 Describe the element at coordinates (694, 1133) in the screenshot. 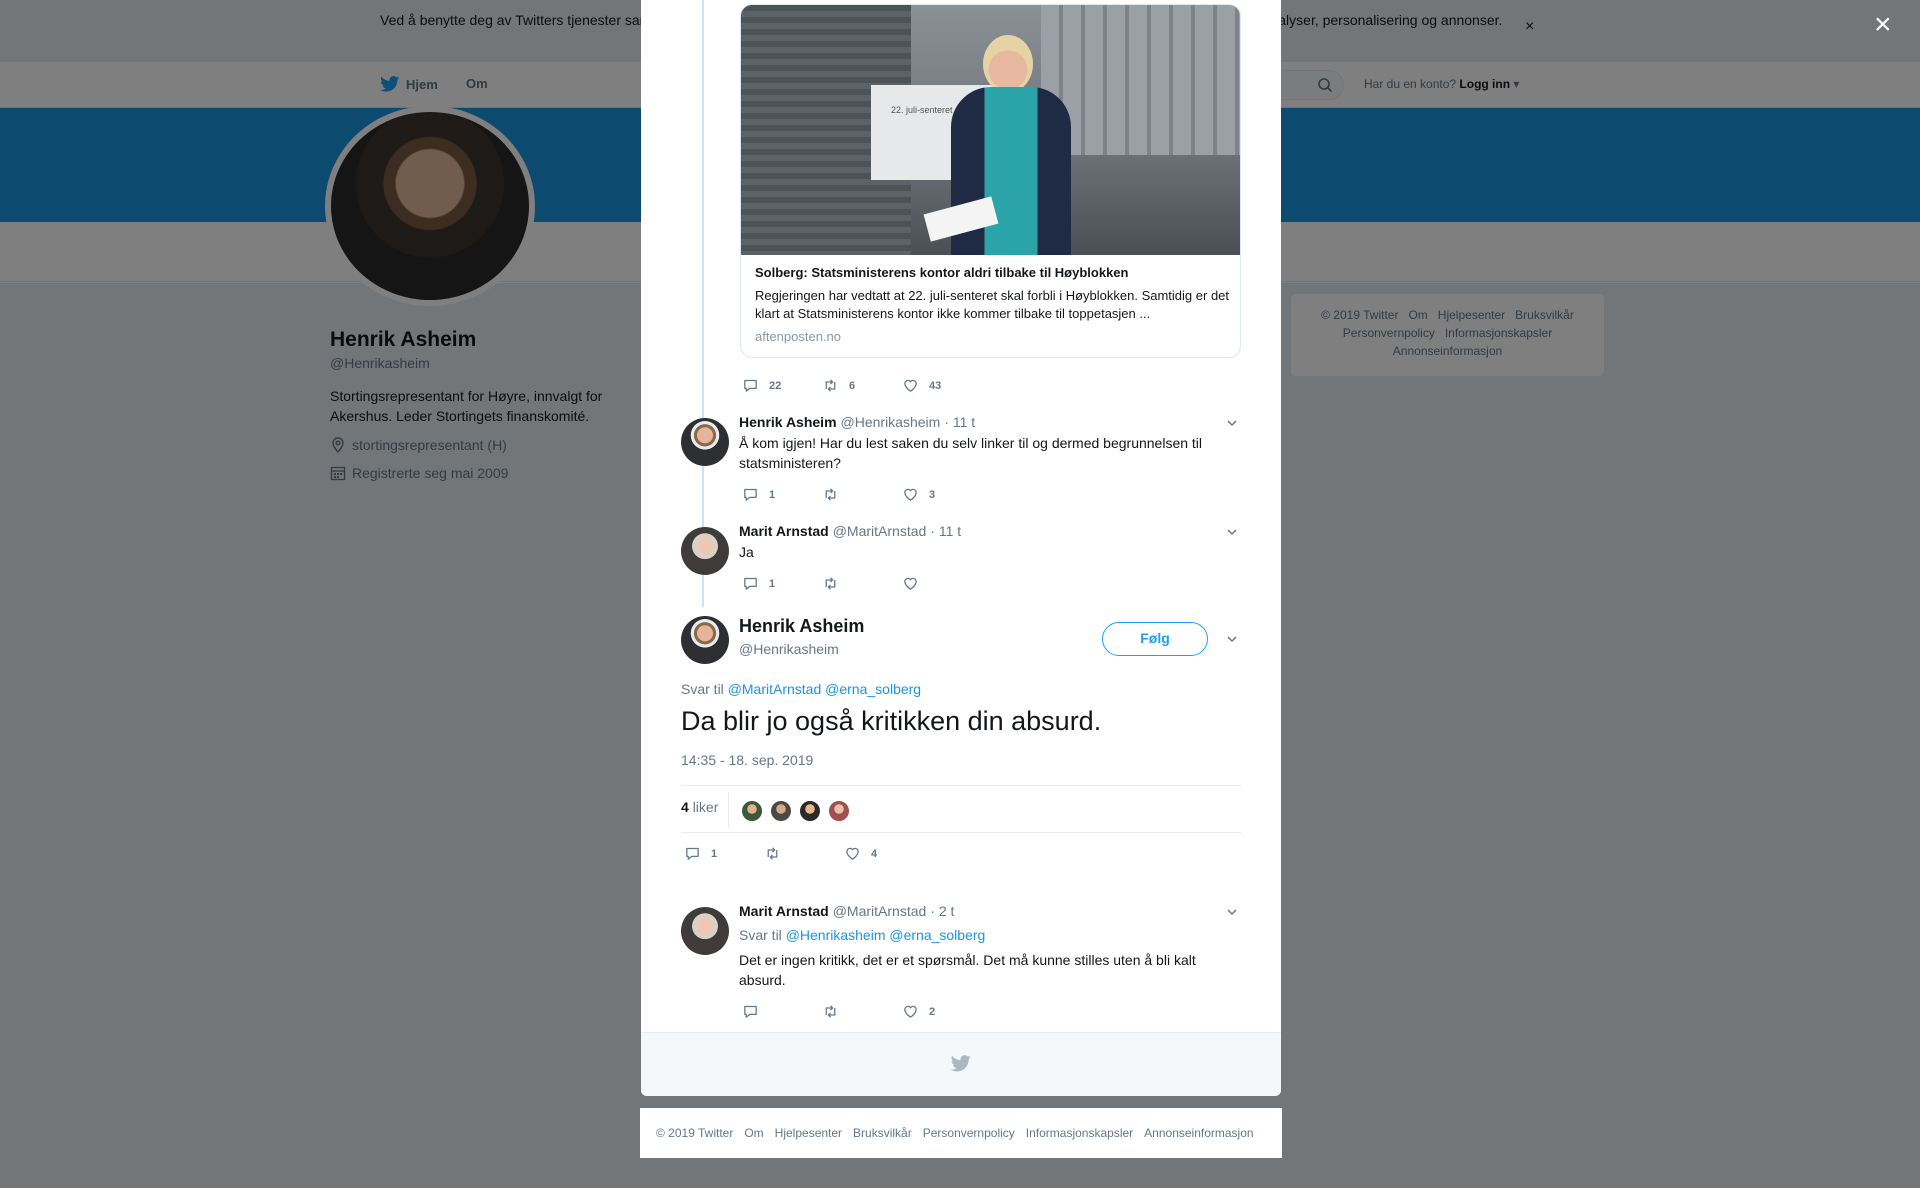

I see `footer-link: © 2019 Twitter` at that location.